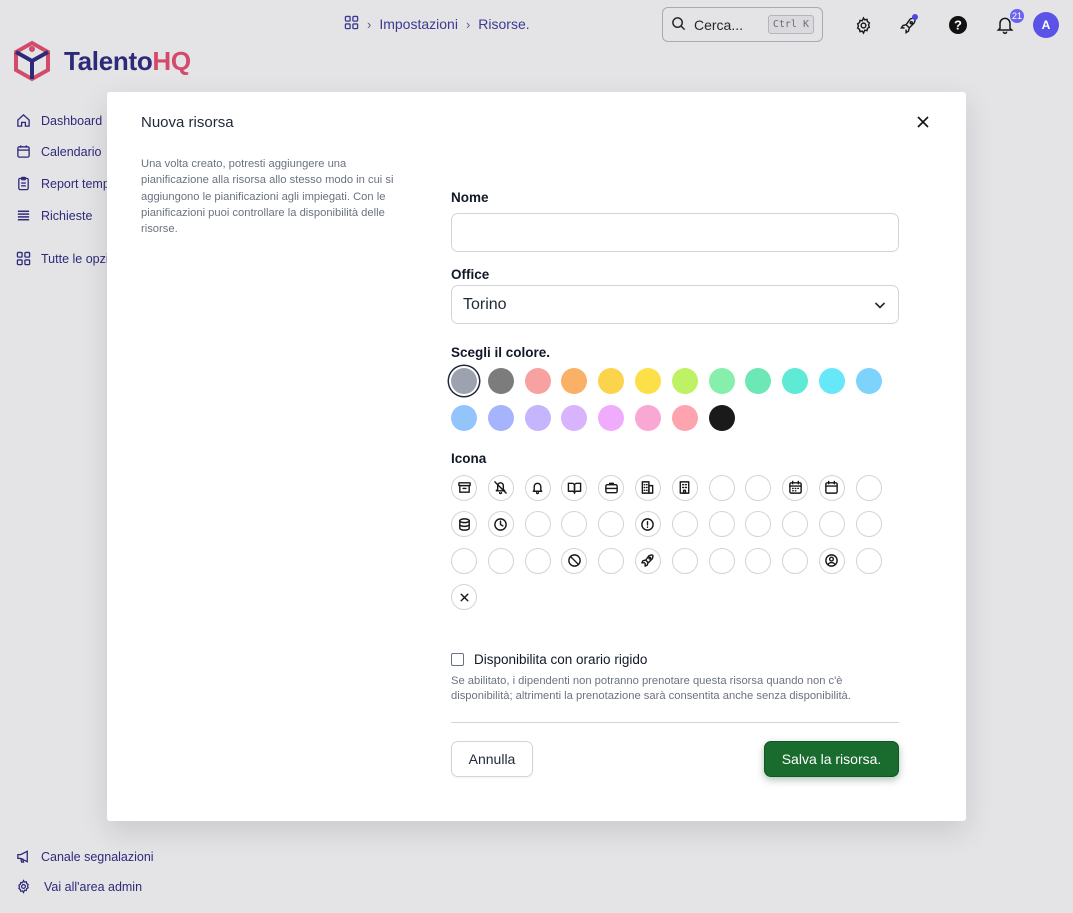 The width and height of the screenshot is (1073, 913). I want to click on sidebar-item-richieste: Richieste, so click(54, 215).